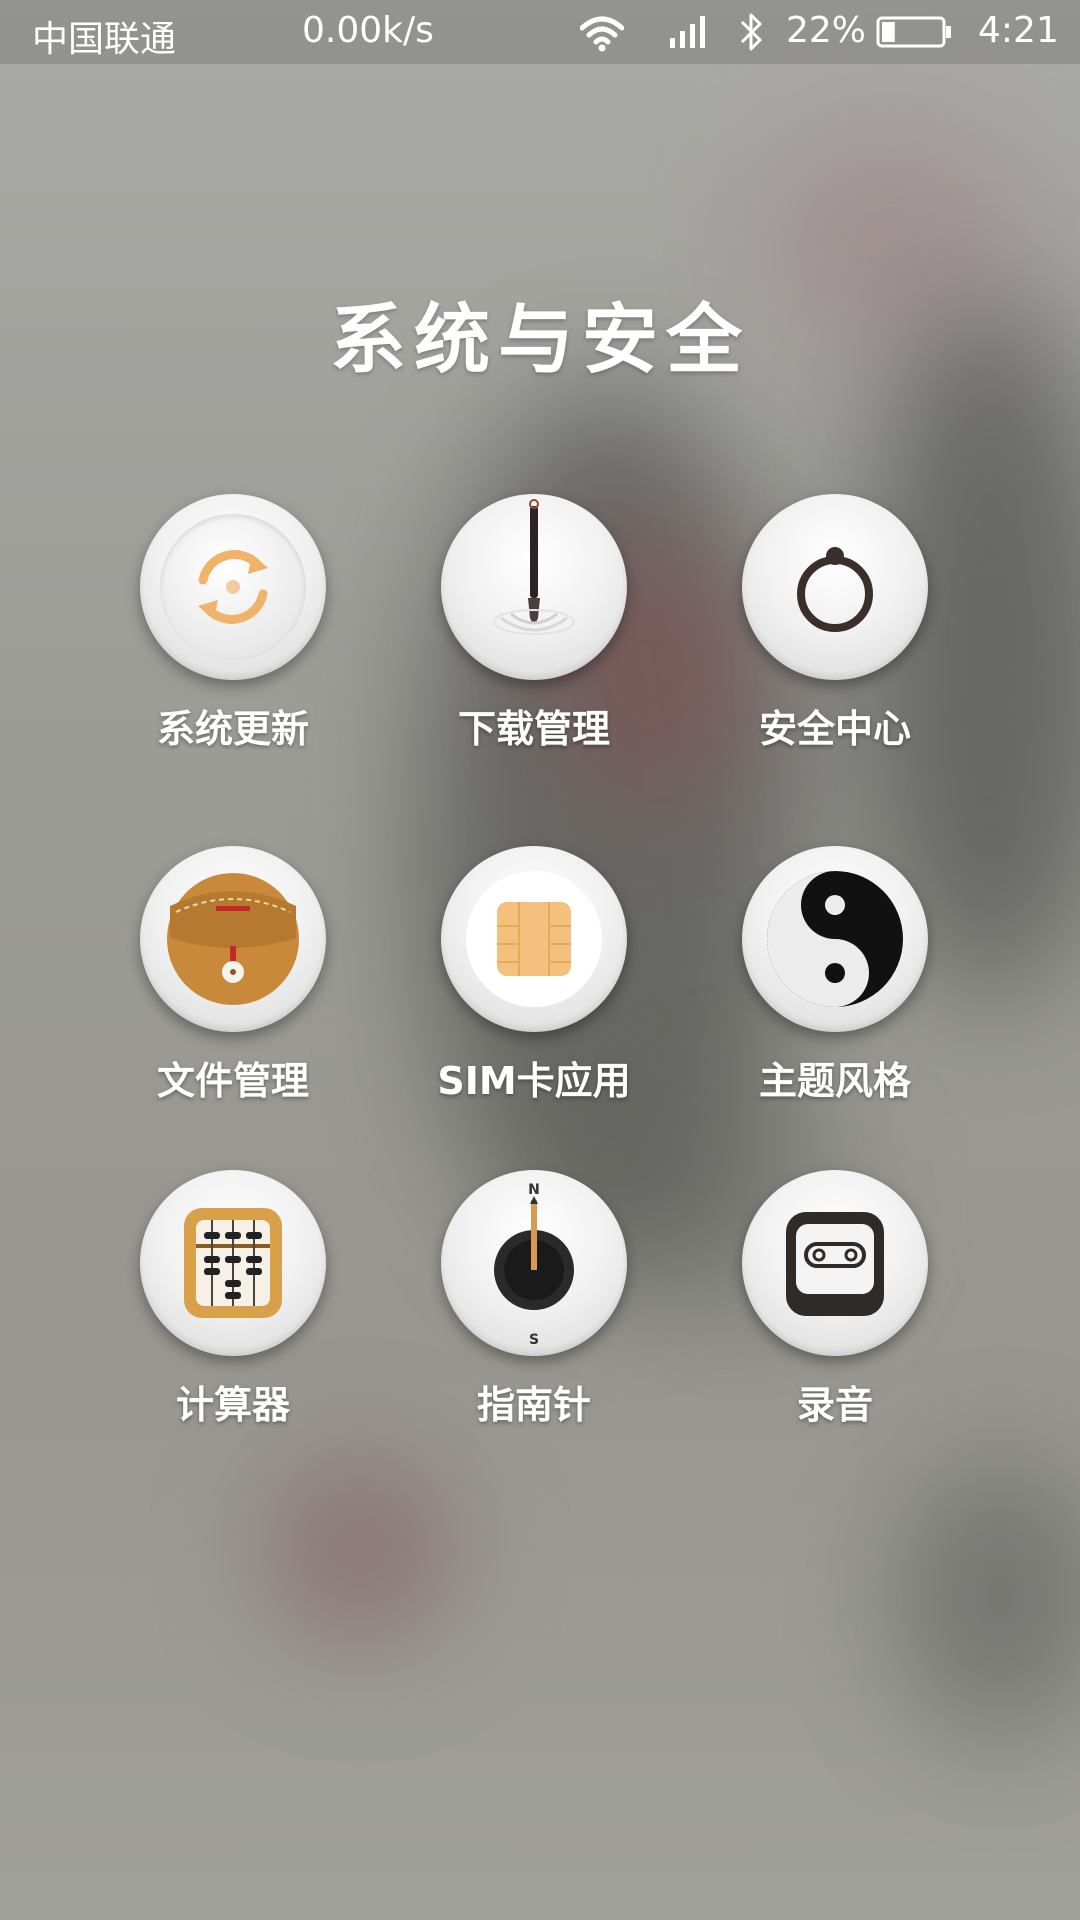  I want to click on signal-icon, so click(687, 32).